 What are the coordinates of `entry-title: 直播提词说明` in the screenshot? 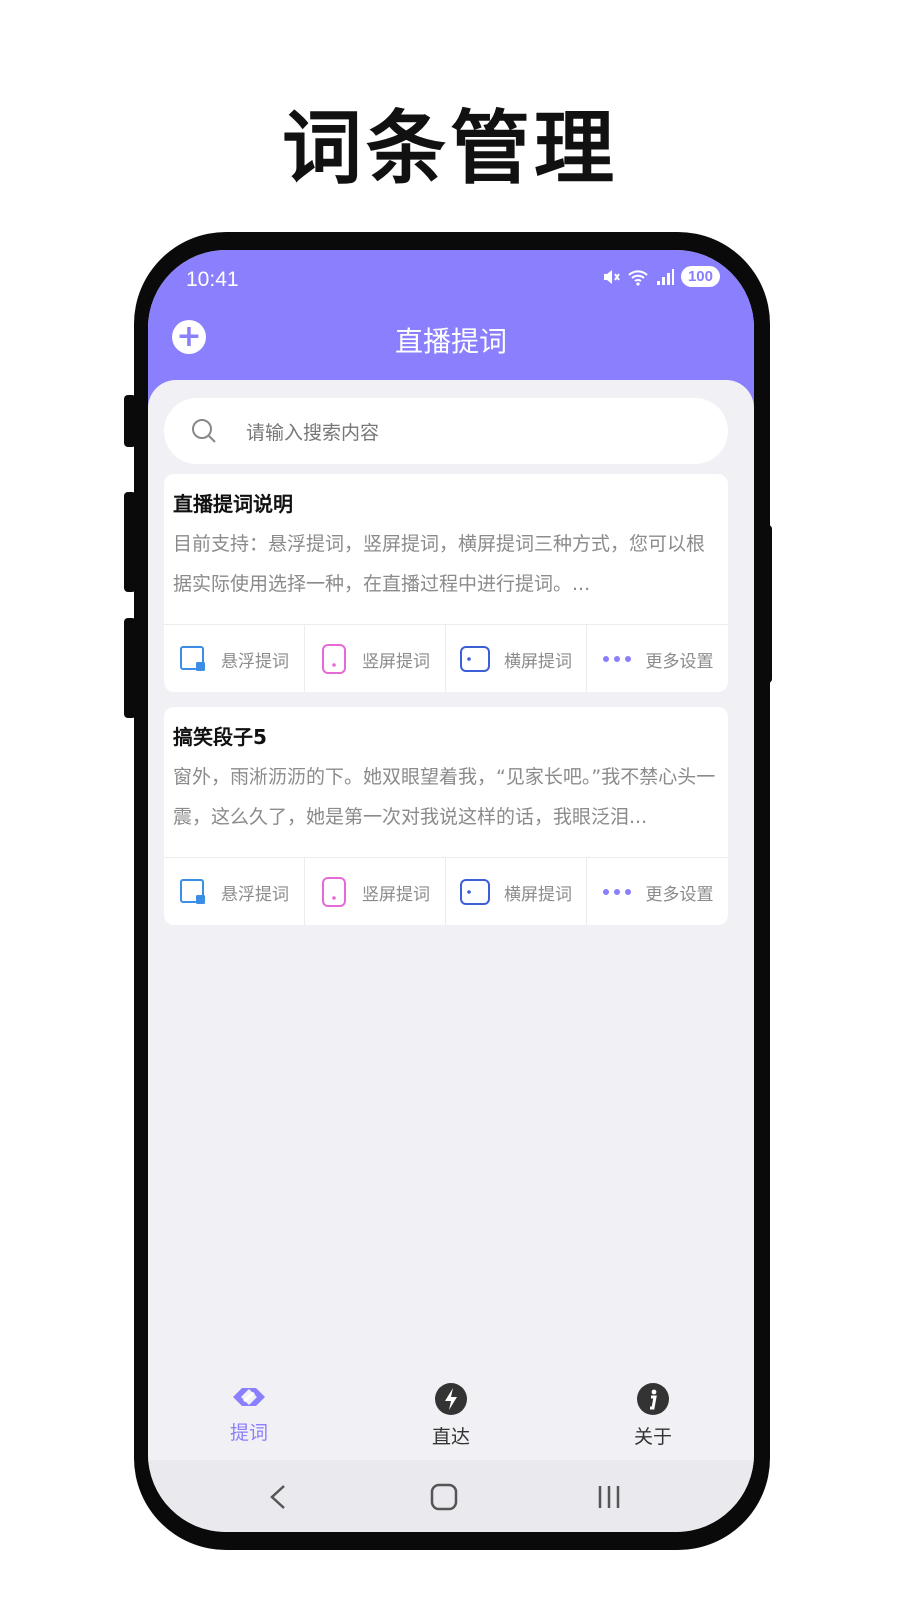 It's located at (233, 504).